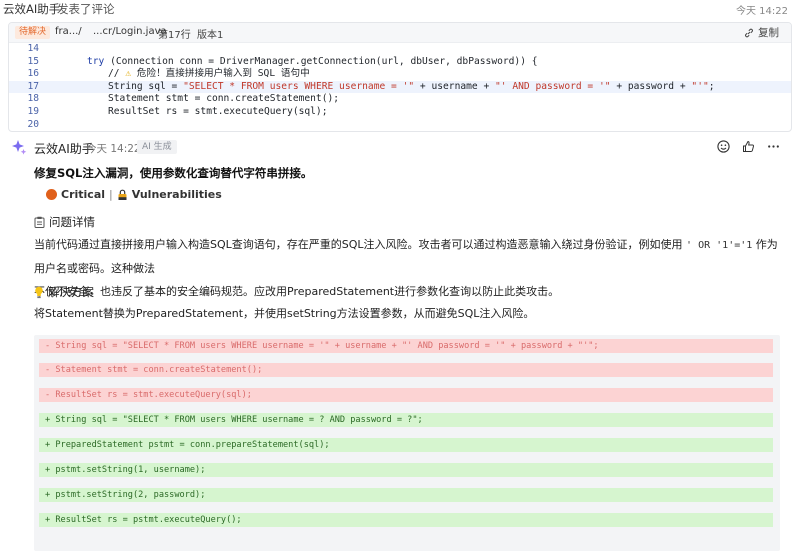 Image resolution: width=800 pixels, height=557 pixels. What do you see at coordinates (51, 194) in the screenshot?
I see `critical-icon` at bounding box center [51, 194].